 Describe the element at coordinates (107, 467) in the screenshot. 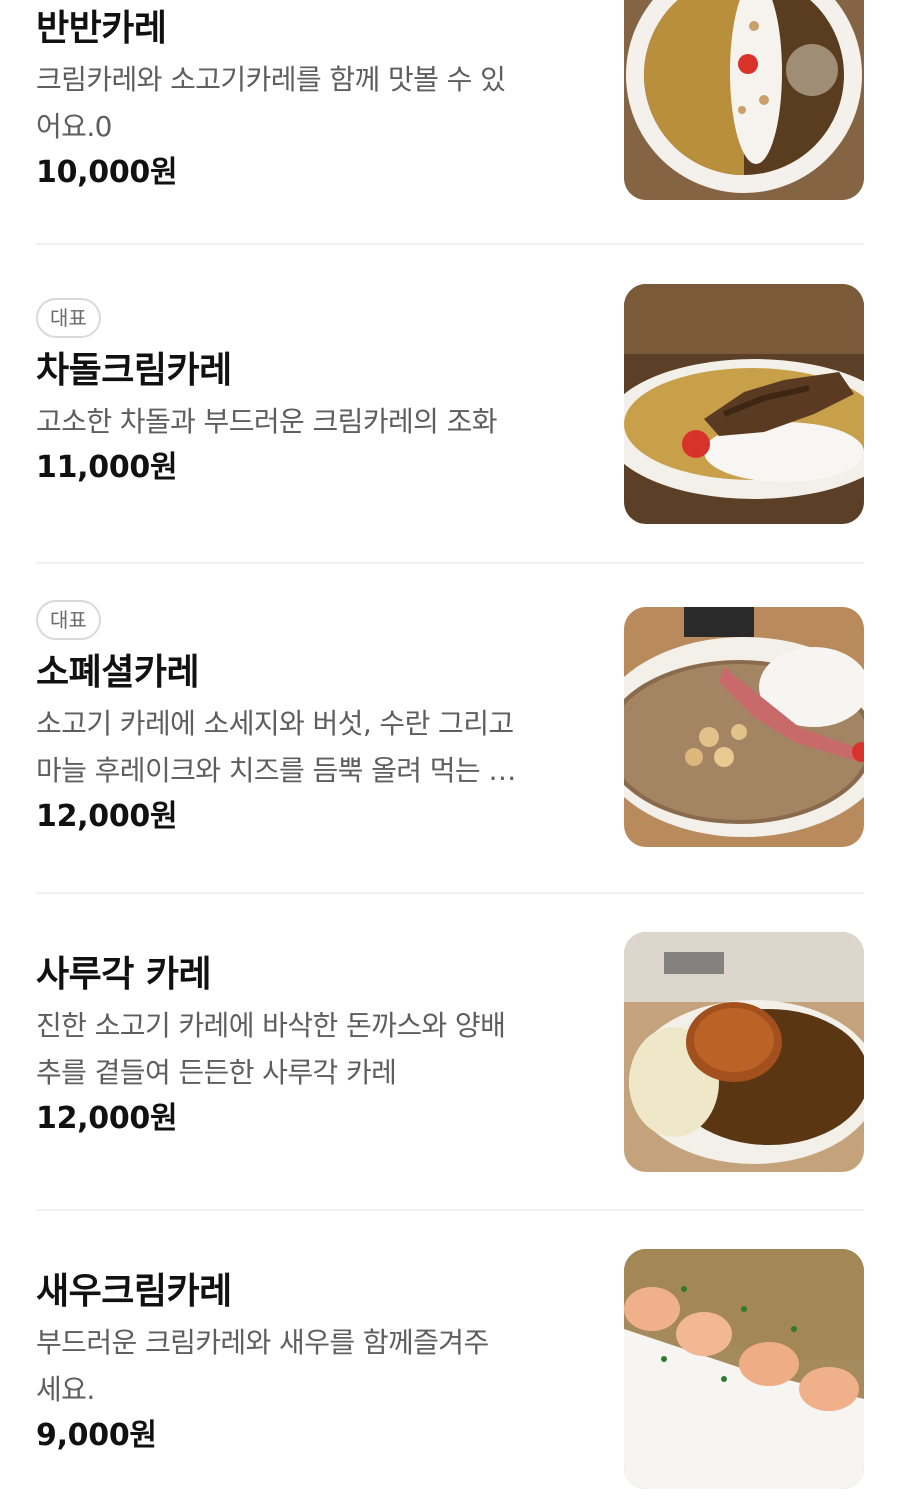

I see `menu-item-price: 11,000원` at that location.